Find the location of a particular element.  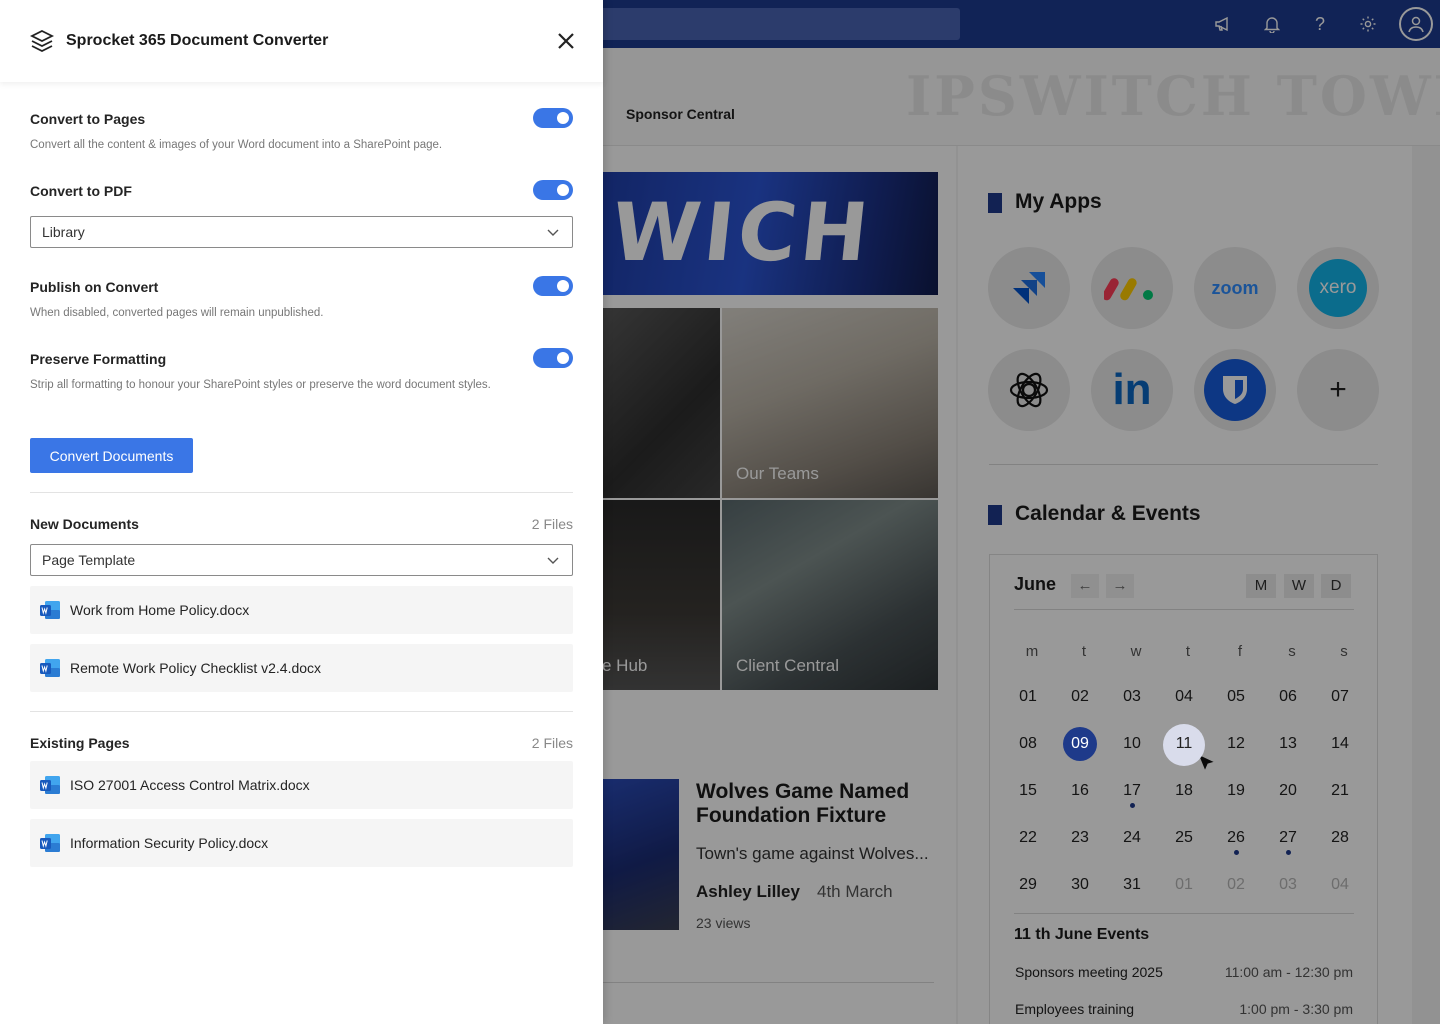

convert-documents-button: Convert Documents is located at coordinates (111, 455).